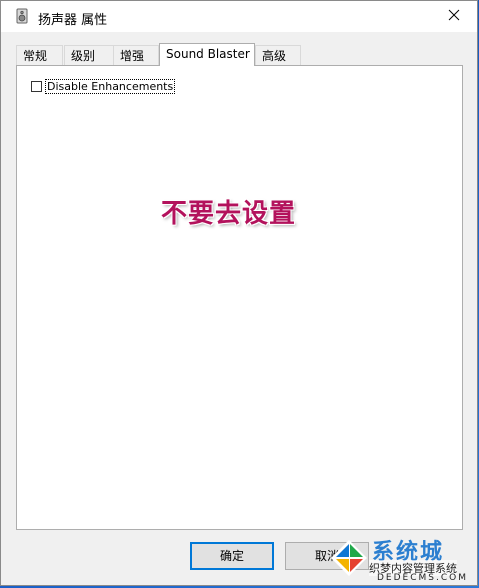 The image size is (479, 588). I want to click on close-button, so click(454, 16).